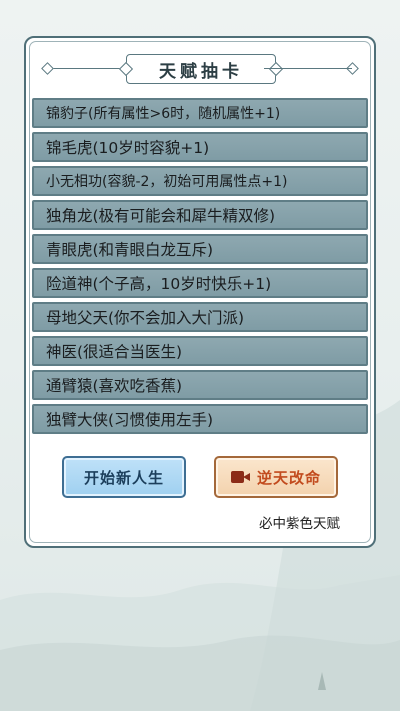 This screenshot has height=711, width=400. What do you see at coordinates (200, 419) in the screenshot?
I see `talent-card: 独臂大侠(习惯使用左手)` at bounding box center [200, 419].